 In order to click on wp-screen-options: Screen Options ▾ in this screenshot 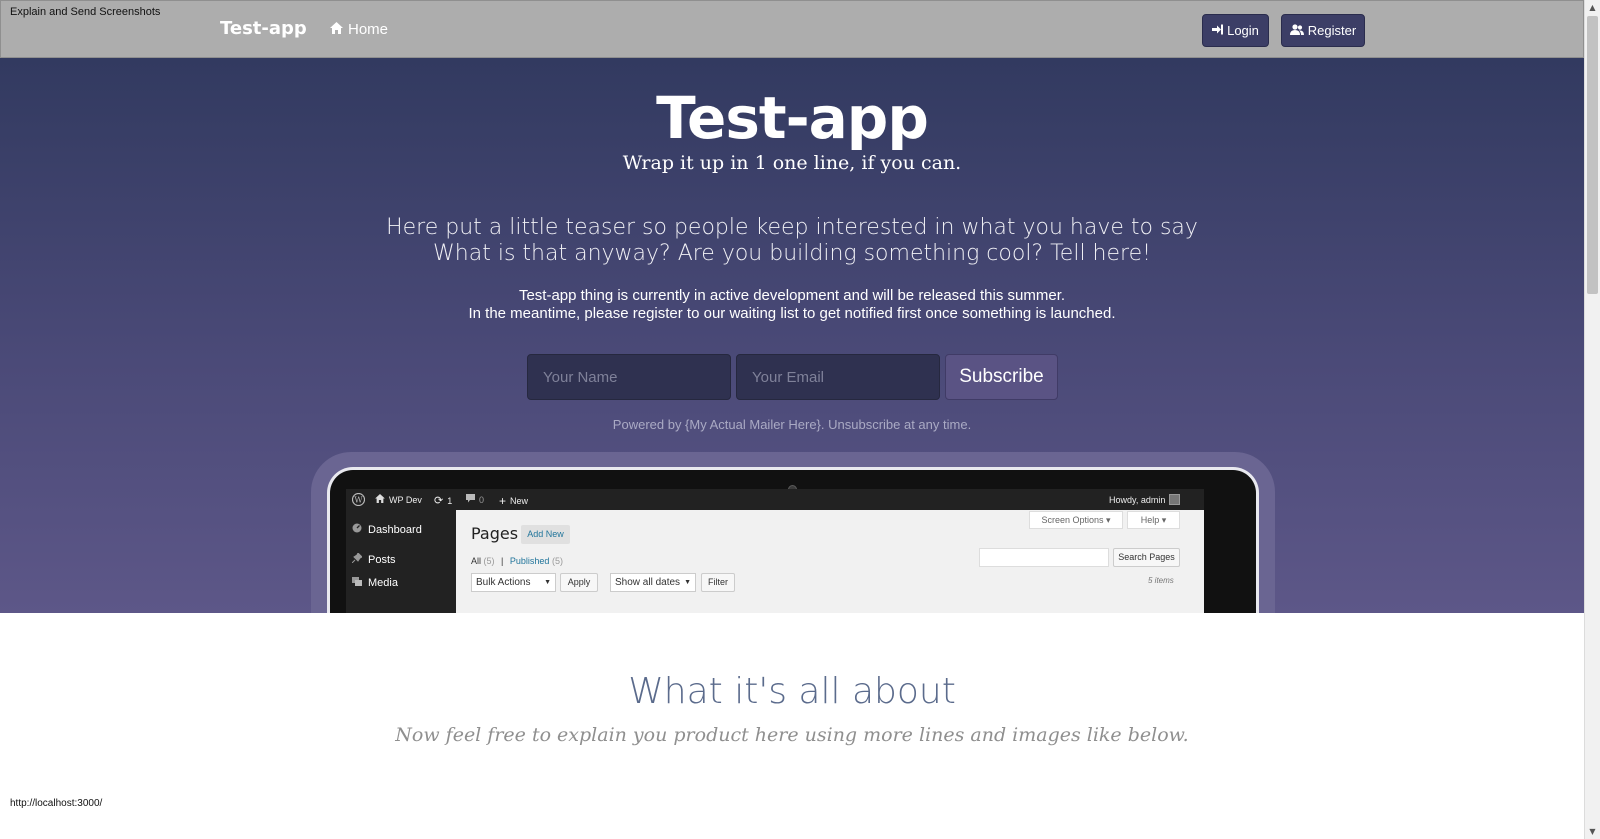, I will do `click(1076, 520)`.